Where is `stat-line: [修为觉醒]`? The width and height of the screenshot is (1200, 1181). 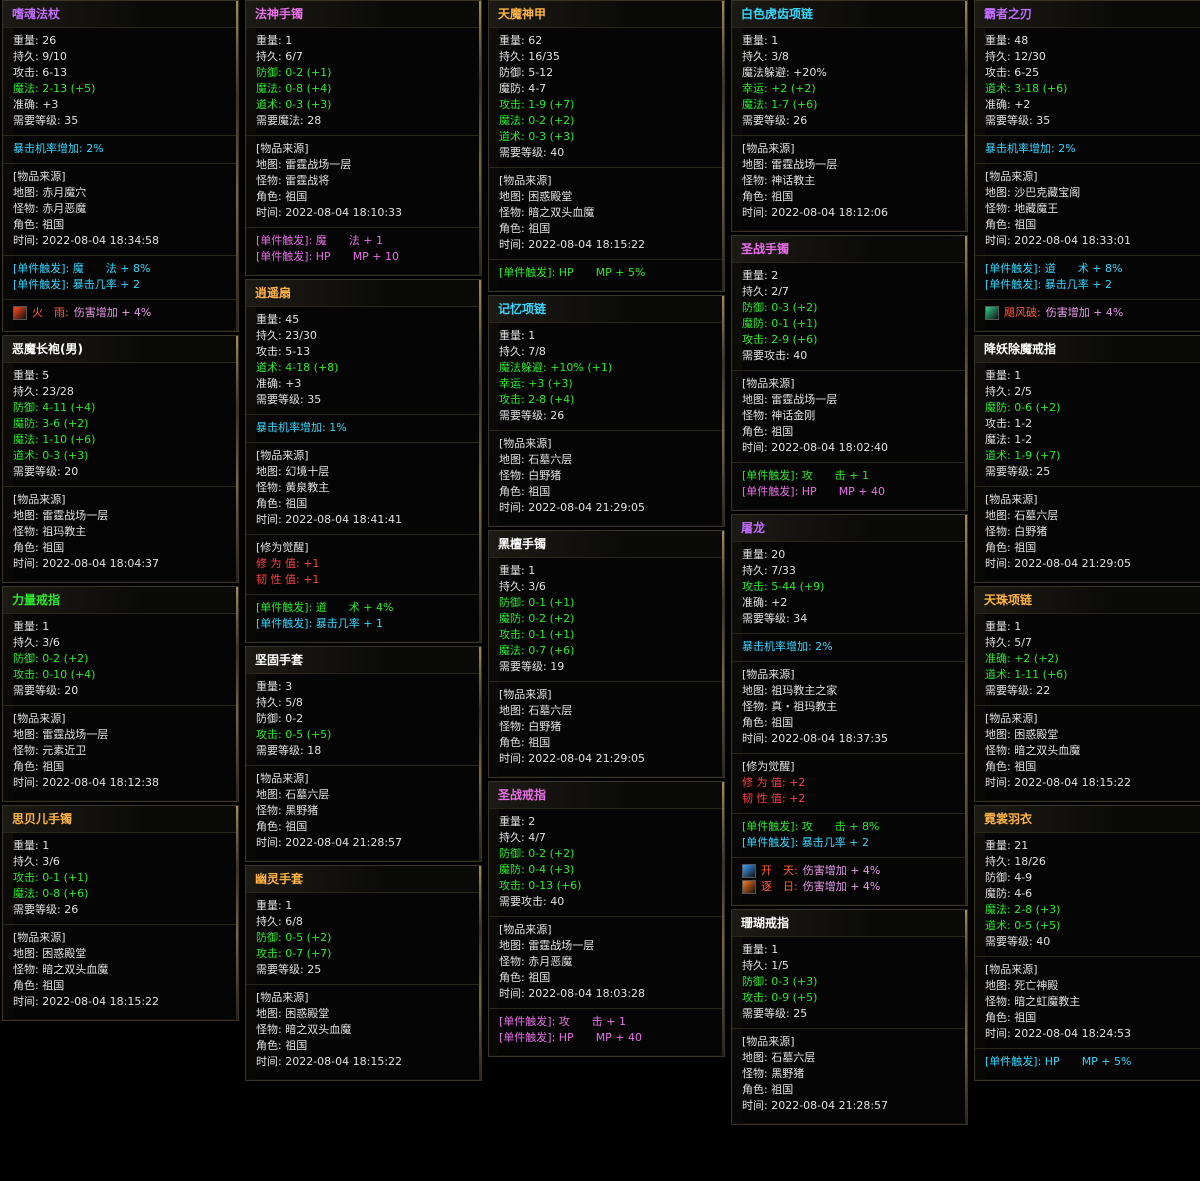
stat-line: [修为觉醒] is located at coordinates (282, 547).